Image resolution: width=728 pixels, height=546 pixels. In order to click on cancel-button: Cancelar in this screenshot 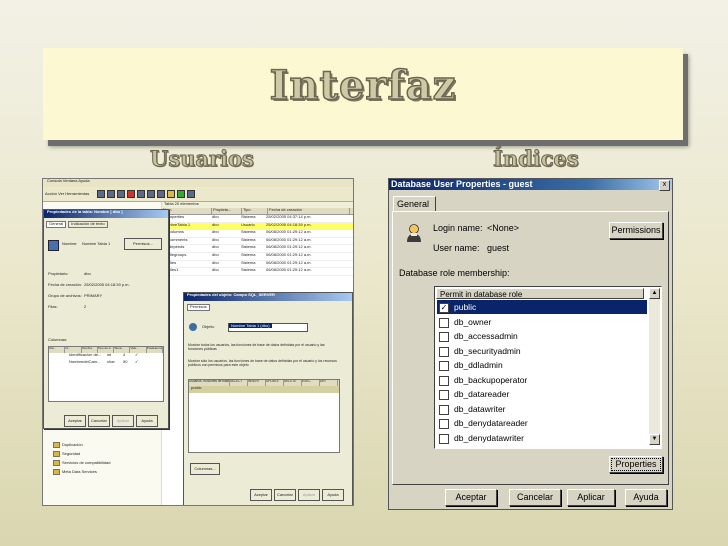, I will do `click(535, 497)`.